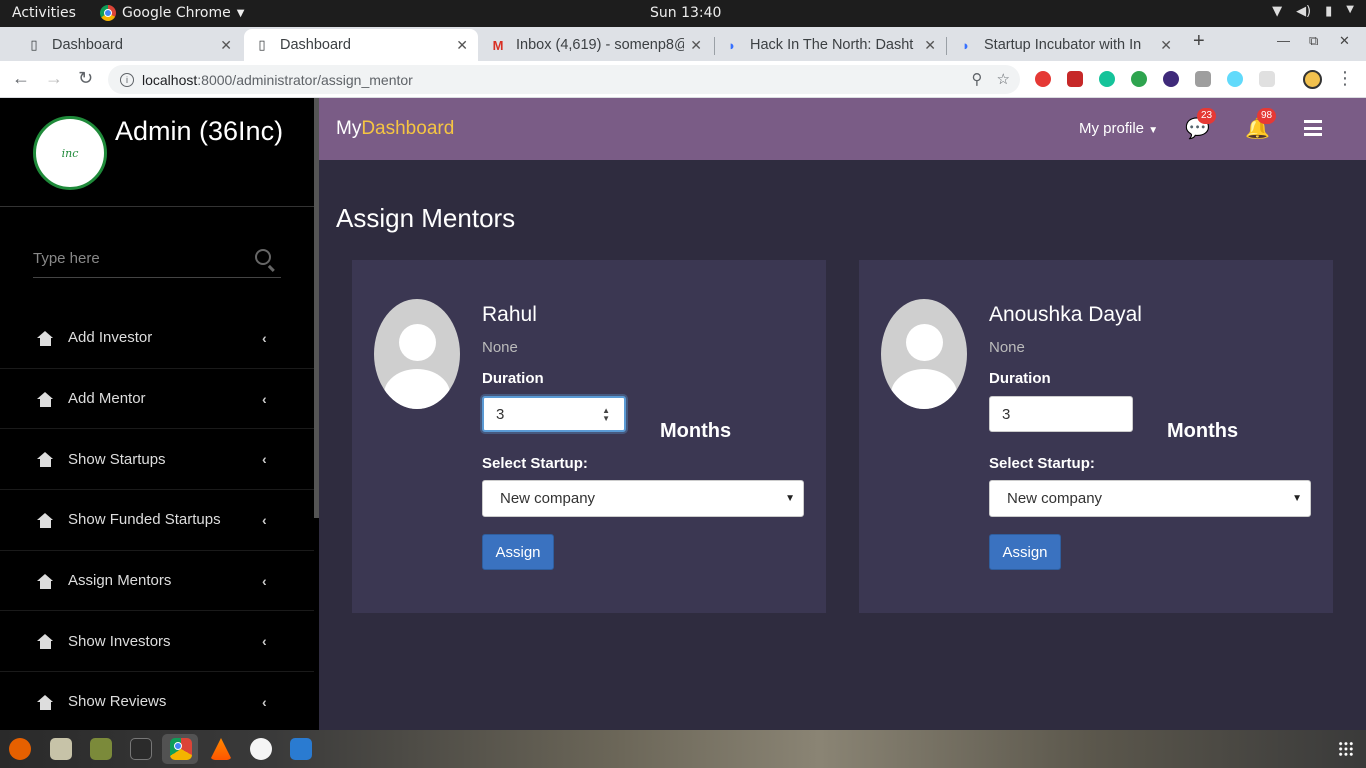  What do you see at coordinates (181, 749) in the screenshot?
I see `chrome-dock-icon` at bounding box center [181, 749].